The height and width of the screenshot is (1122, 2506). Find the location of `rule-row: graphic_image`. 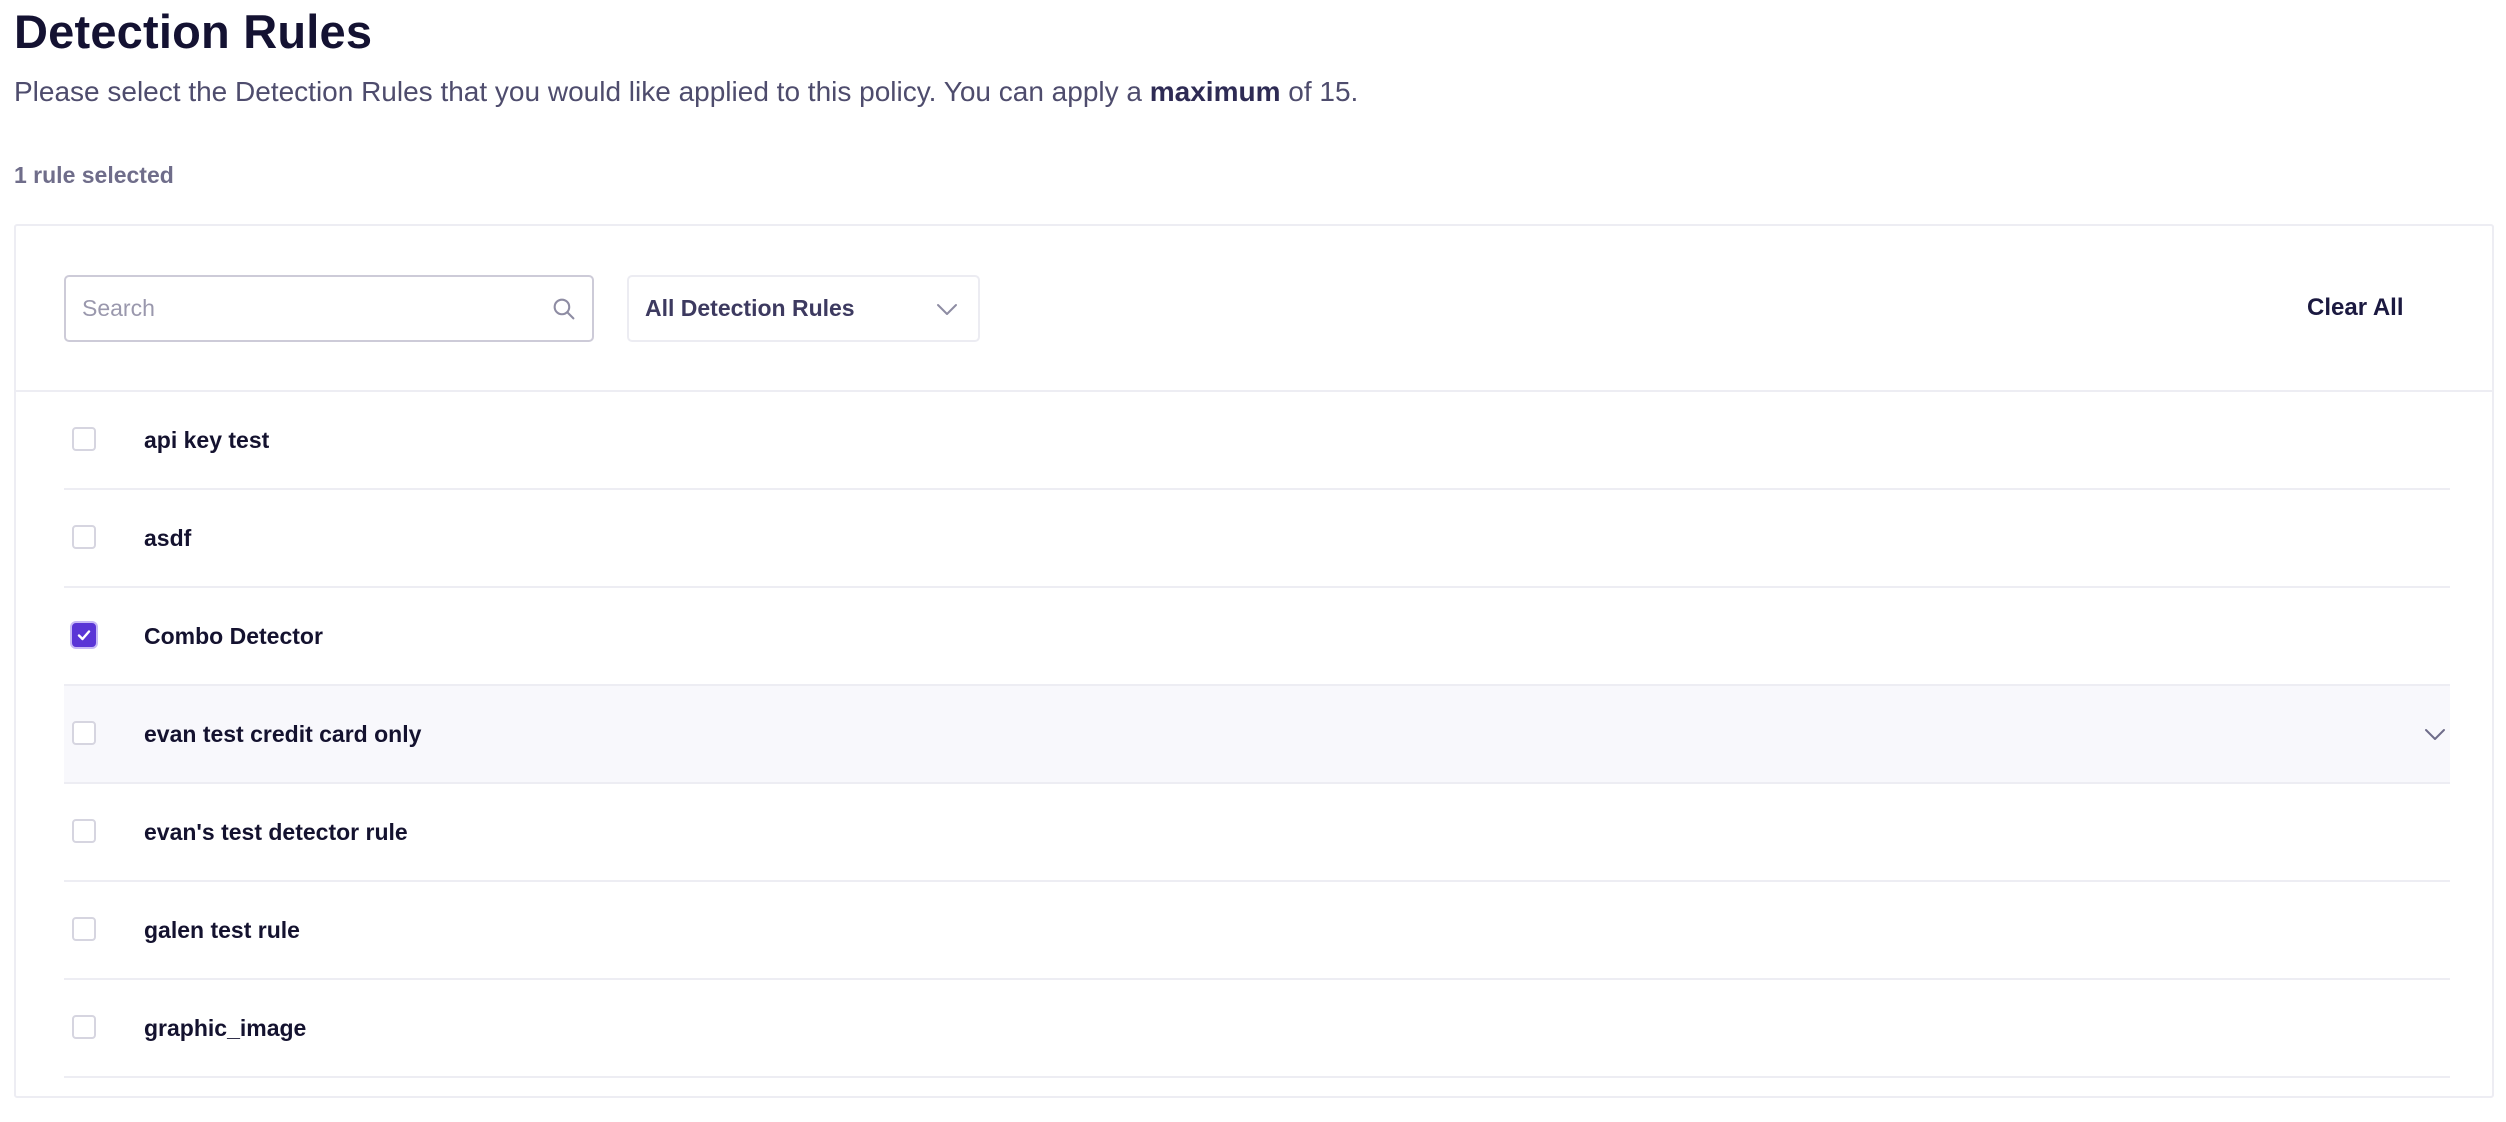

rule-row: graphic_image is located at coordinates (1257, 1029).